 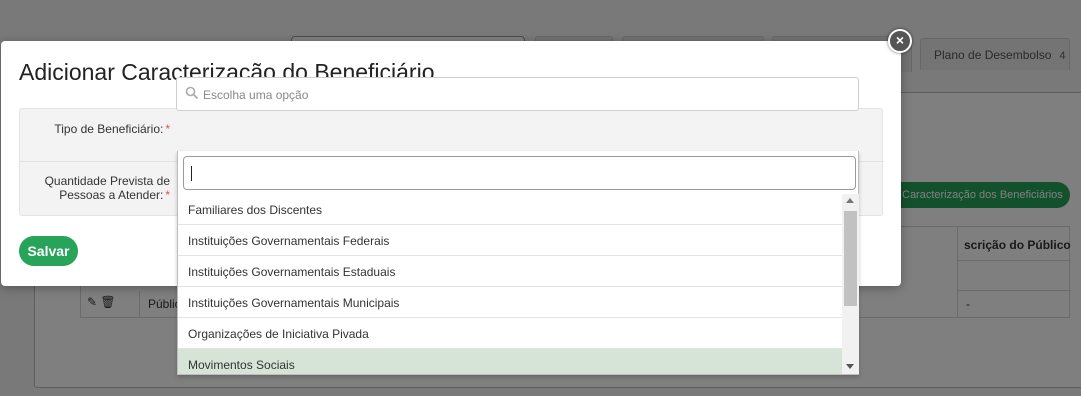 I want to click on close-icon: ×, so click(x=900, y=40).